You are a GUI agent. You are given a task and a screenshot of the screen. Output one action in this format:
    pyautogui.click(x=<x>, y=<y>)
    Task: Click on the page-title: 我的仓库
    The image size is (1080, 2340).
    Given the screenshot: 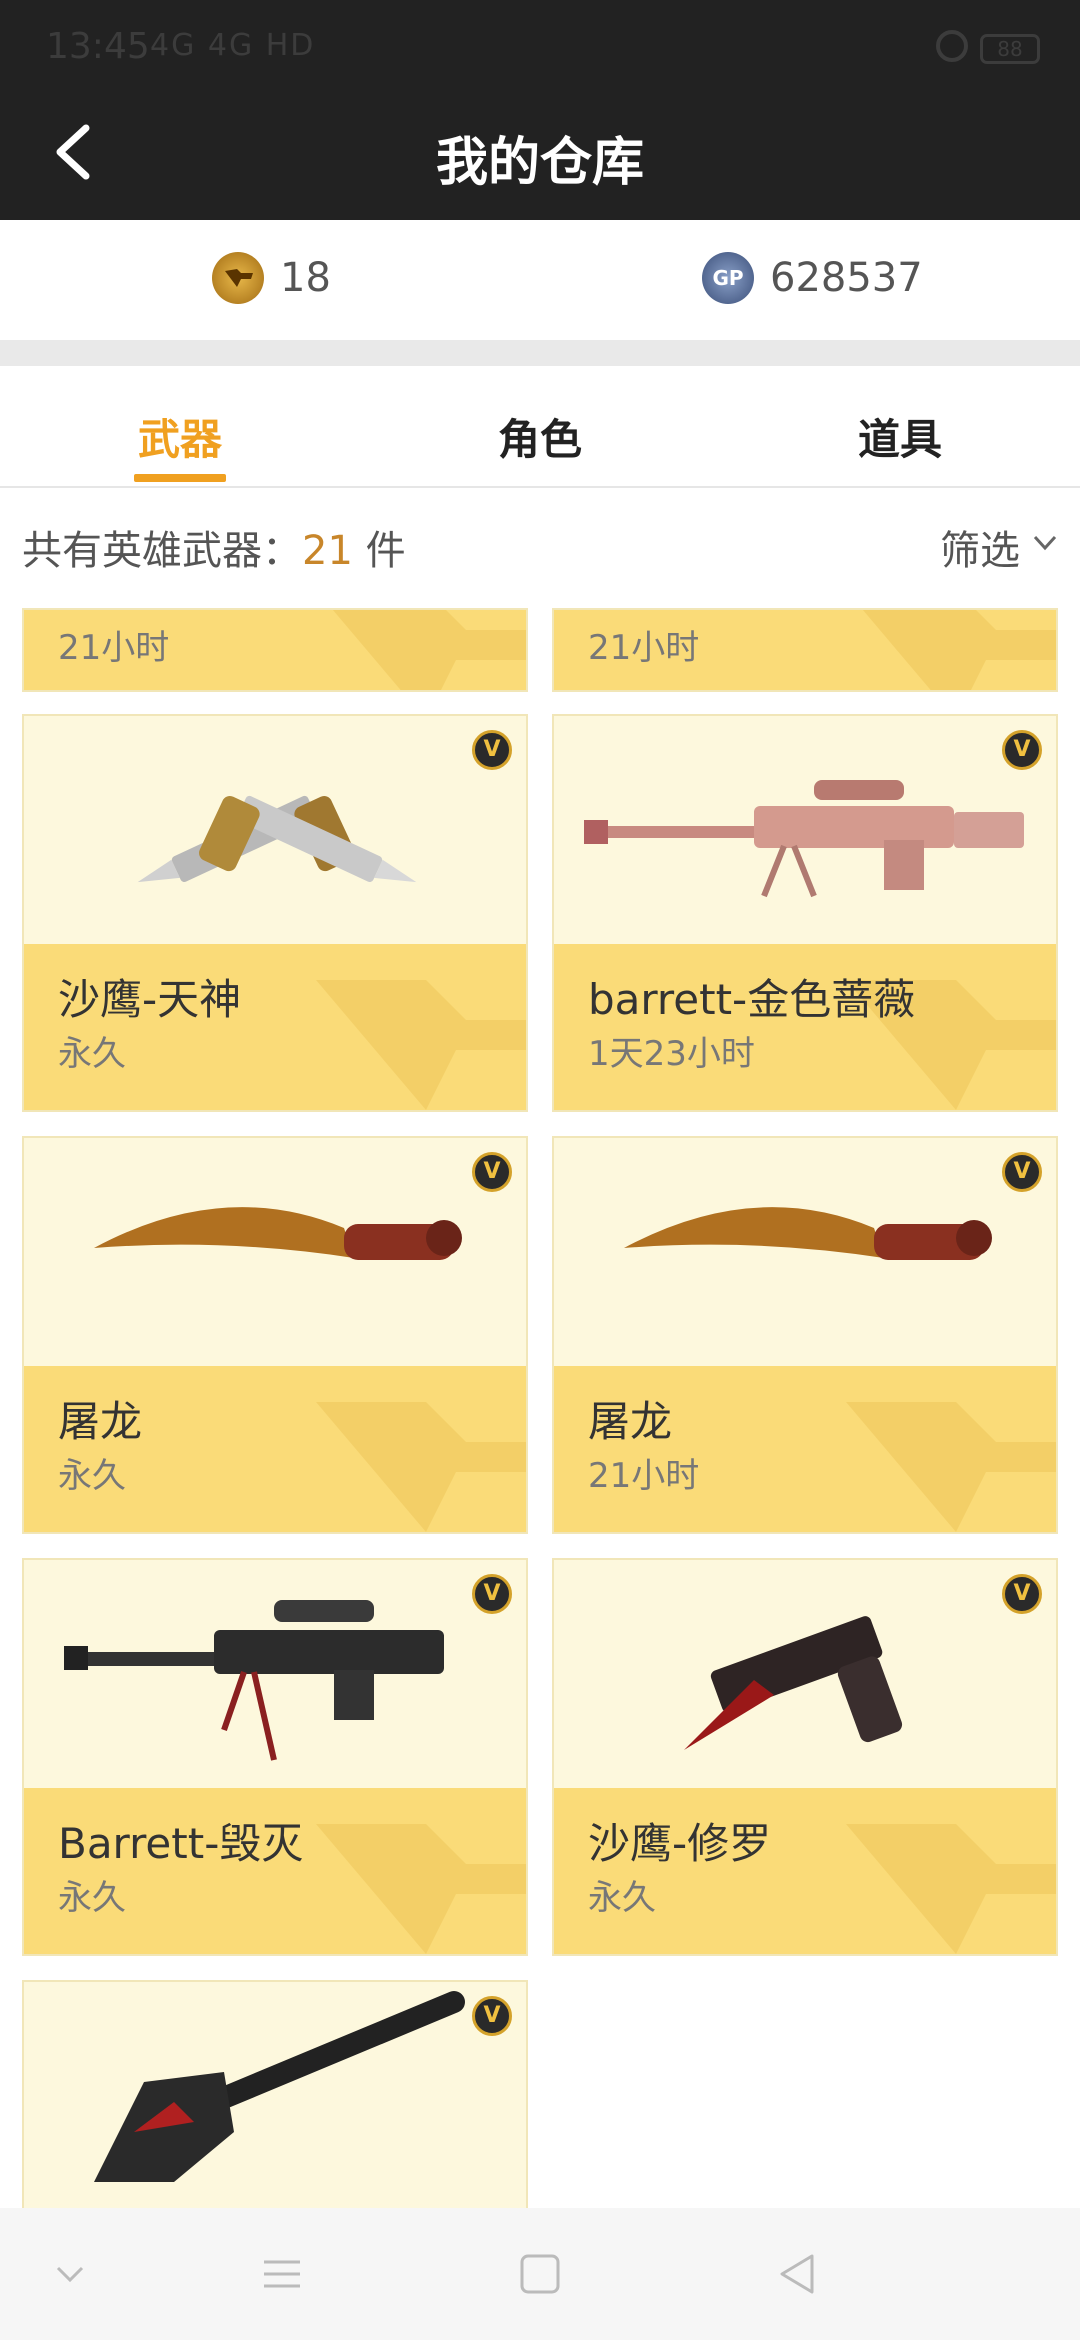 What is the action you would take?
    pyautogui.click(x=539, y=163)
    